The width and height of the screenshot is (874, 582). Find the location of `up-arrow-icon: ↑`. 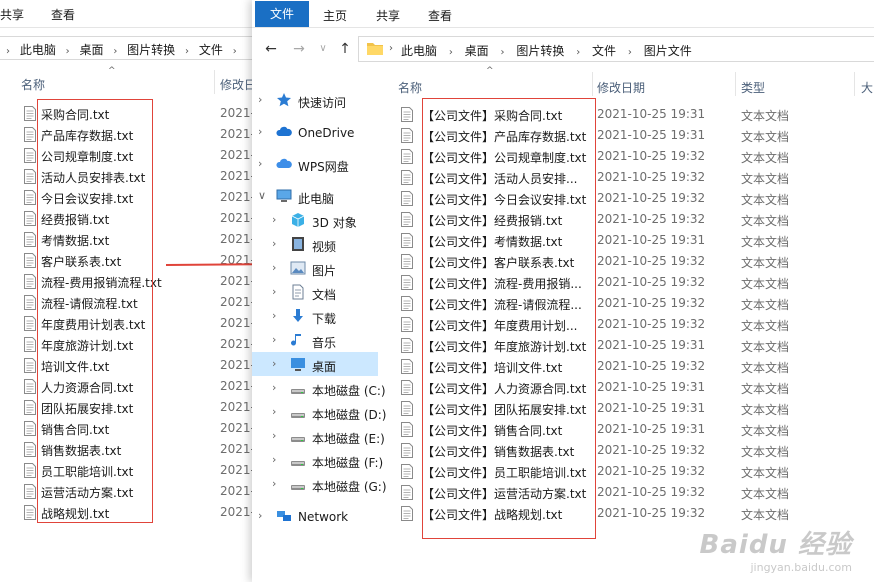

up-arrow-icon: ↑ is located at coordinates (345, 49).